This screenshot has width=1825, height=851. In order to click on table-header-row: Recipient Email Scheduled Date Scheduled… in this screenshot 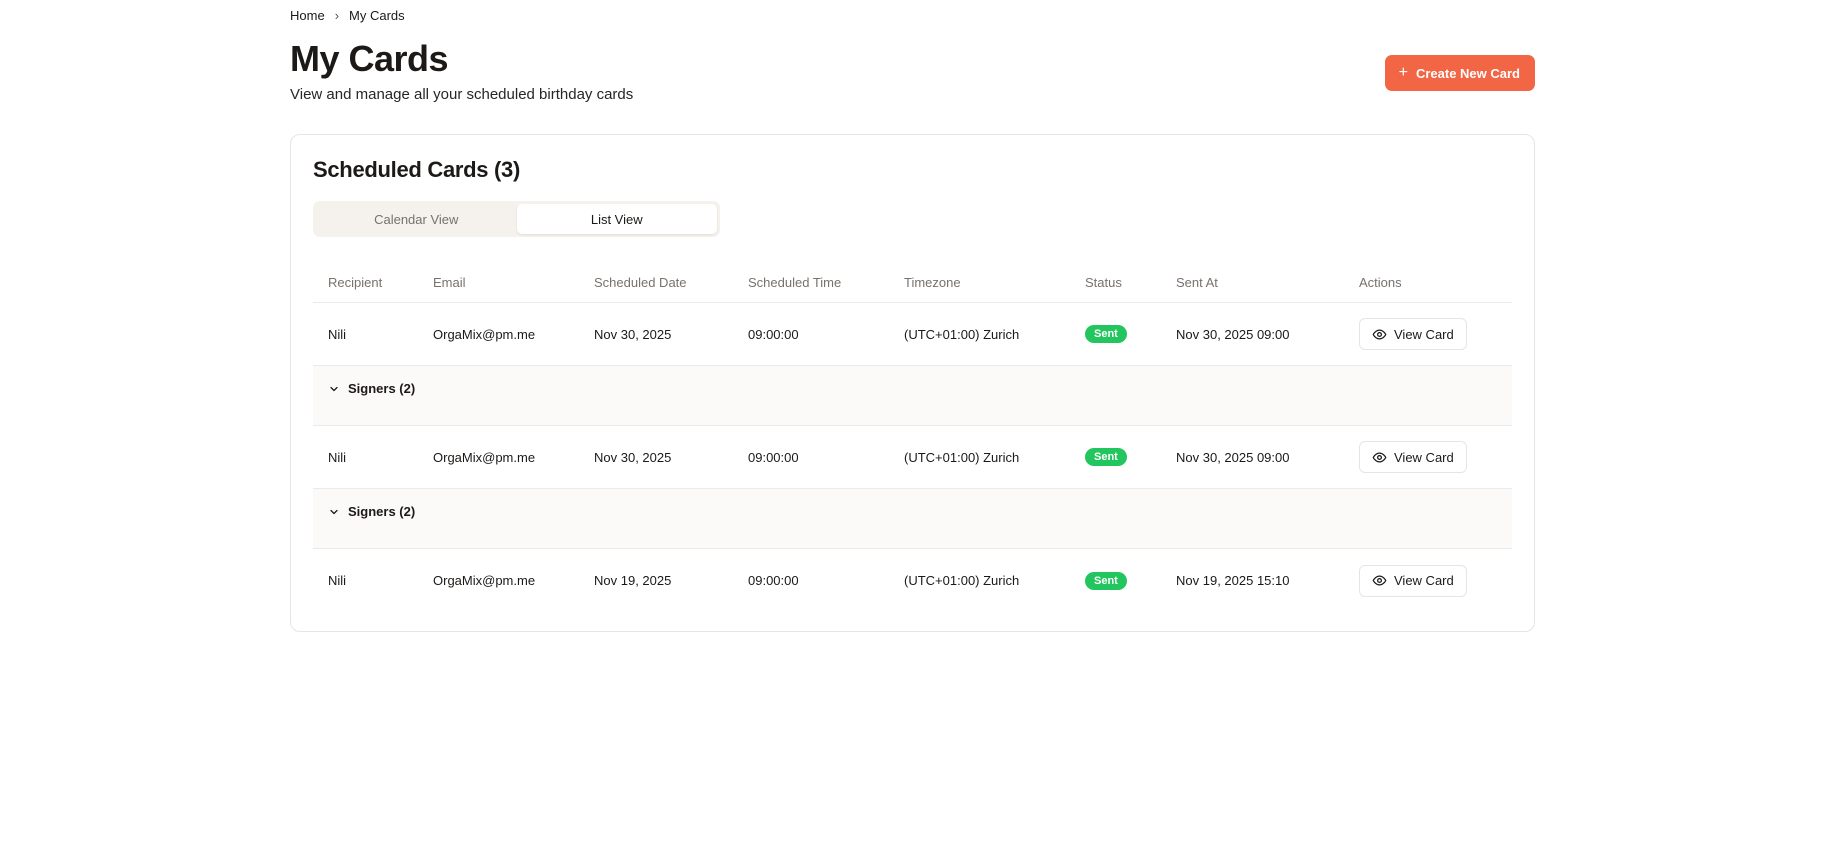, I will do `click(912, 283)`.